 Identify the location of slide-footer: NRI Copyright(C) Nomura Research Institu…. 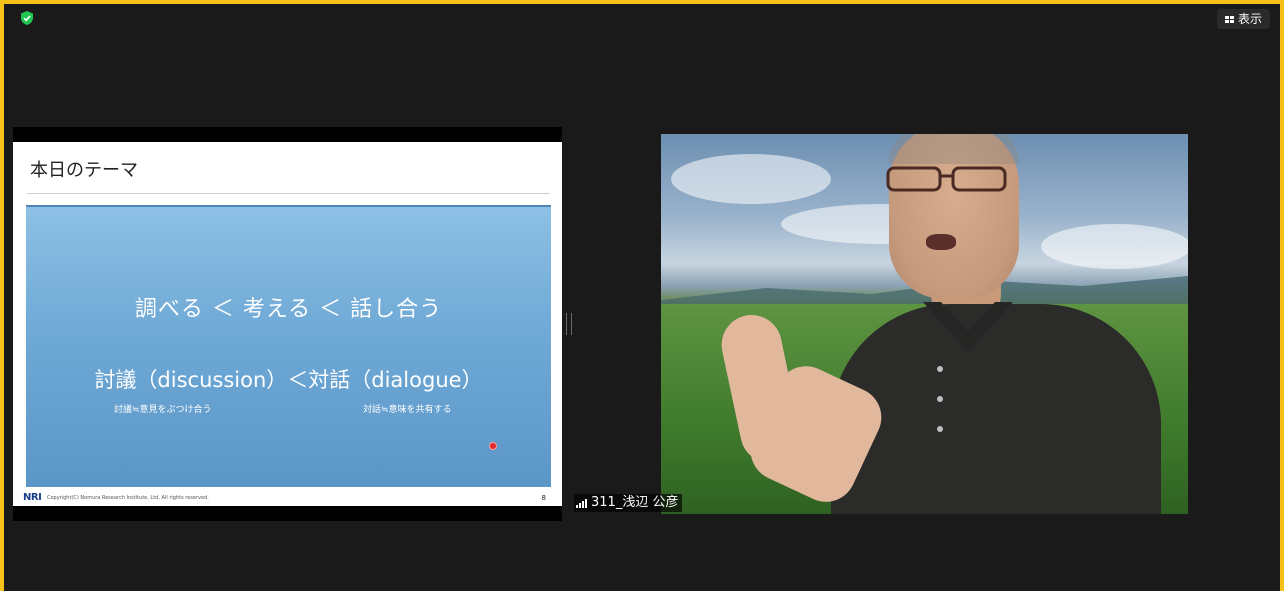
(287, 498).